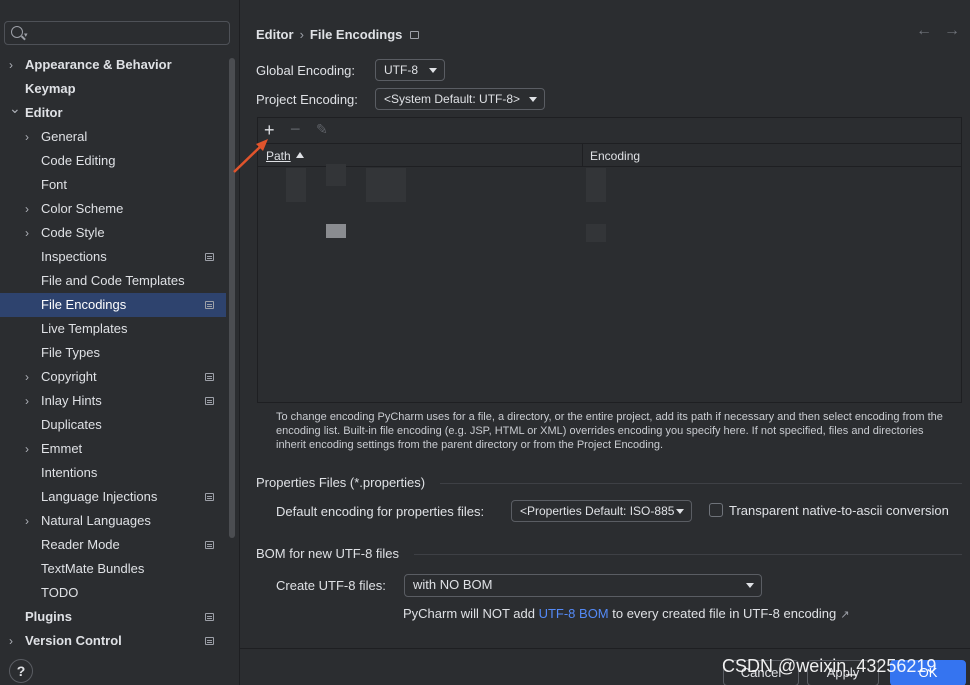 The width and height of the screenshot is (970, 685). Describe the element at coordinates (410, 70) in the screenshot. I see `global-encoding-select: UTF-8` at that location.